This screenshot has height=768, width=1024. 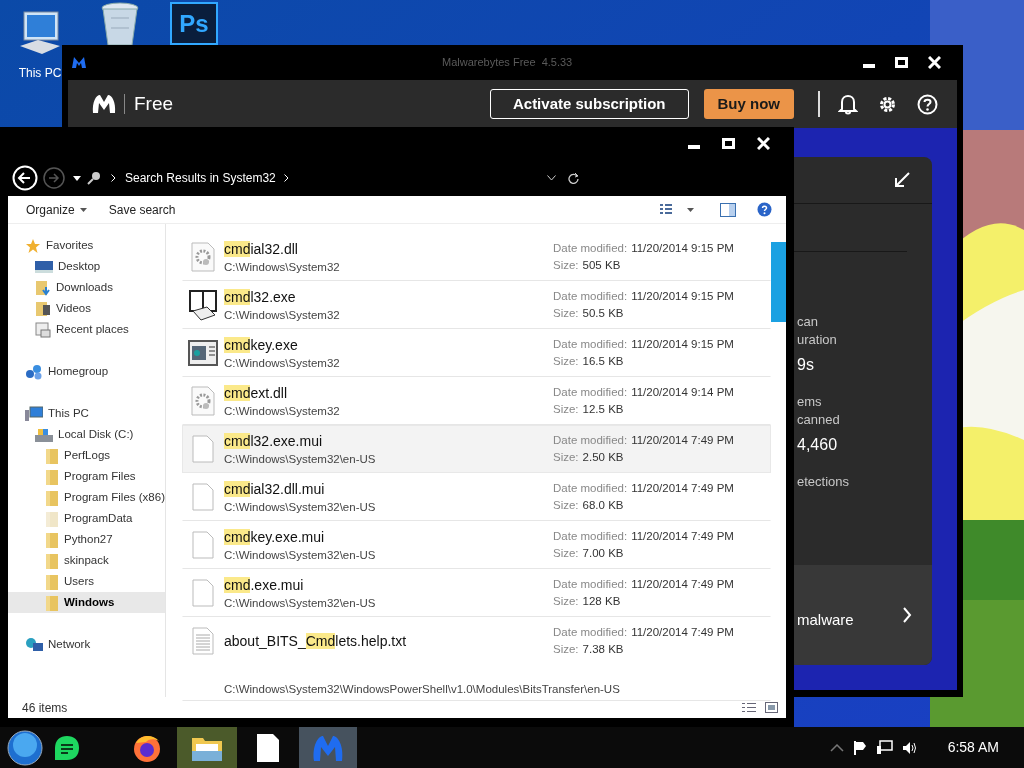 What do you see at coordinates (603, 409) in the screenshot?
I see `size-value: 12.5 KB` at bounding box center [603, 409].